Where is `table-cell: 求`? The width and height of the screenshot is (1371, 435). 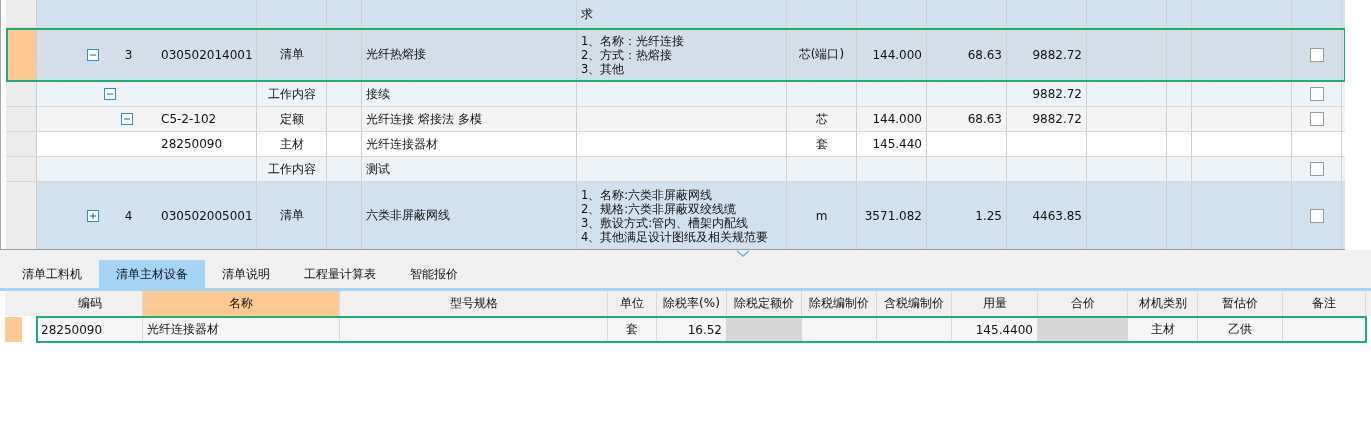
table-cell: 求 is located at coordinates (587, 13).